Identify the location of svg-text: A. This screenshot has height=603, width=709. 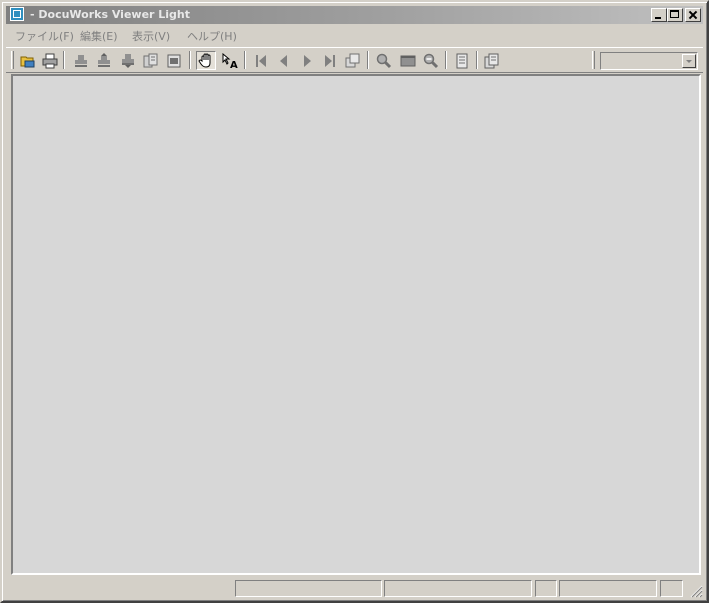
(234, 64).